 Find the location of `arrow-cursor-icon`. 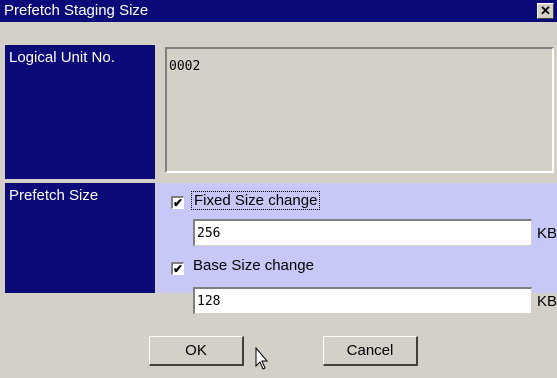

arrow-cursor-icon is located at coordinates (262, 358).